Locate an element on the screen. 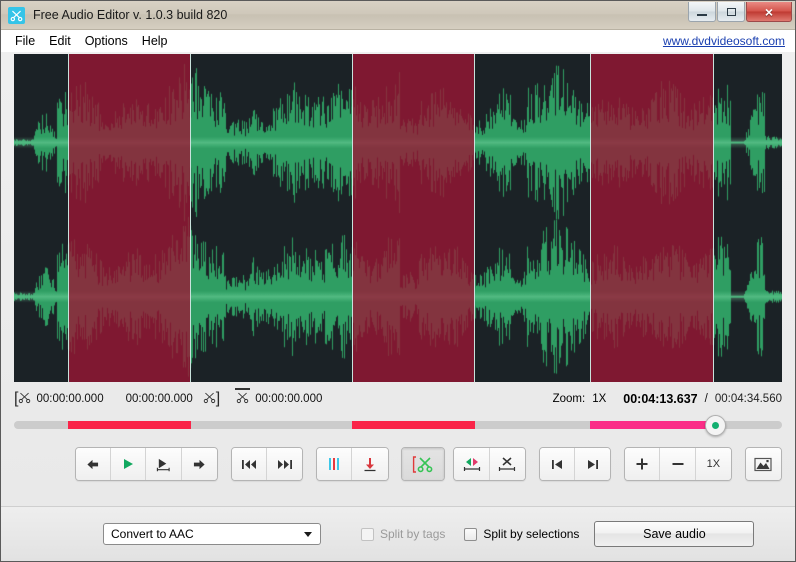  rewind-icon is located at coordinates (248, 464).